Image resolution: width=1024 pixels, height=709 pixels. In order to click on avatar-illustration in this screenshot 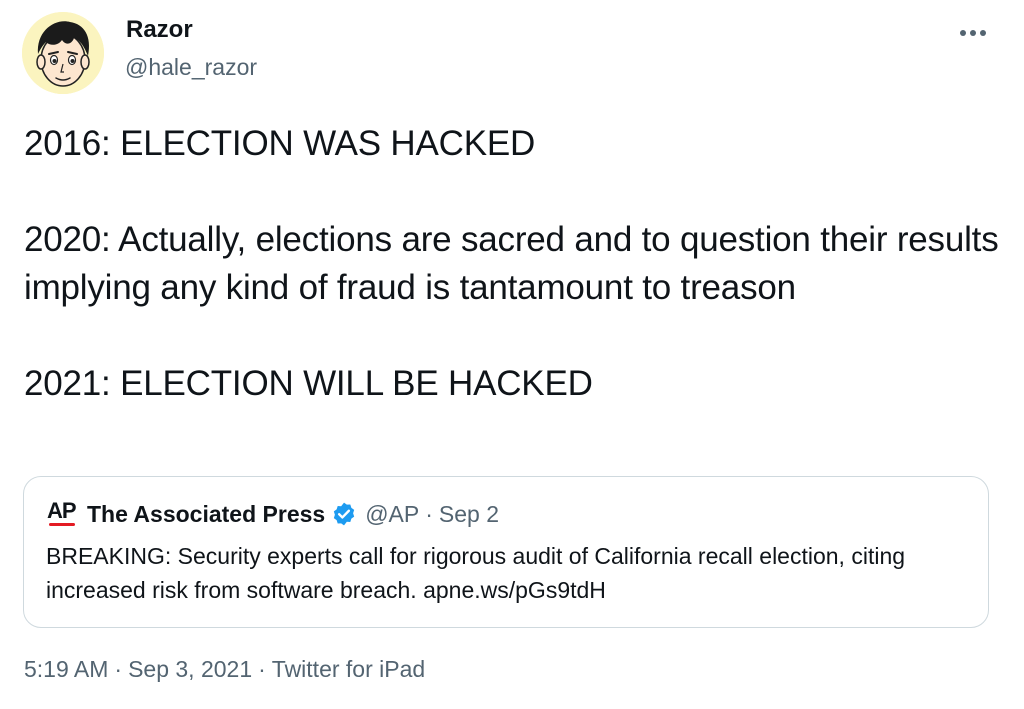, I will do `click(63, 53)`.